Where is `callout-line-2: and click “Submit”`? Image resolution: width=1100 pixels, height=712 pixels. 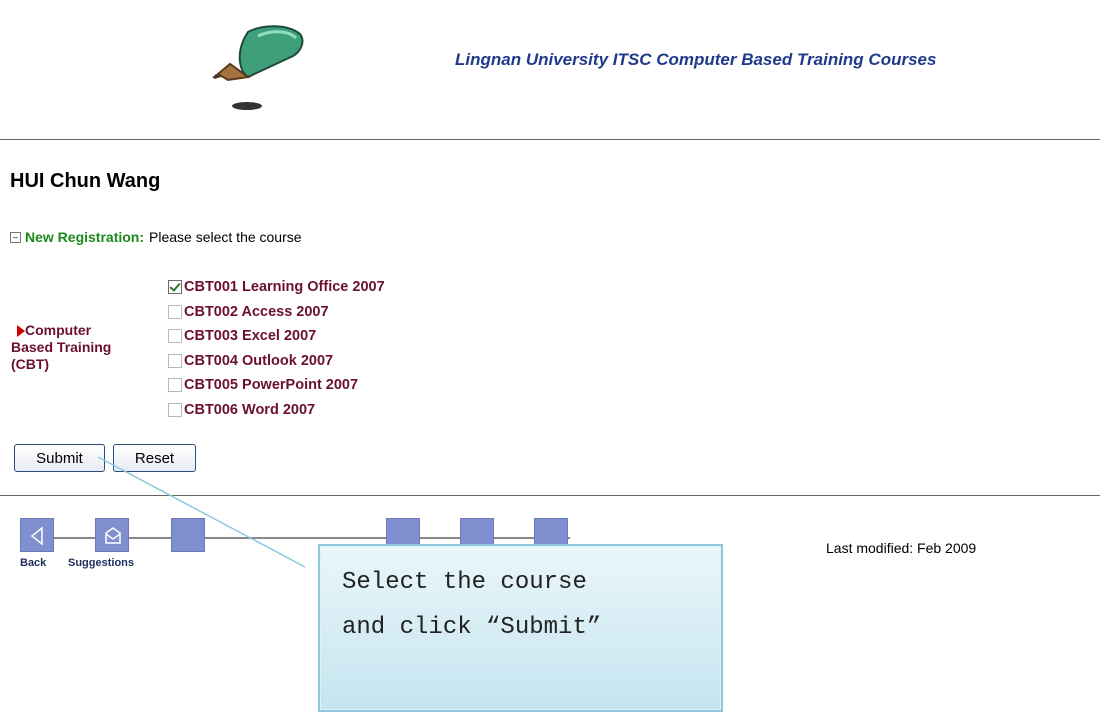
callout-line-2: and click “Submit” is located at coordinates (472, 627).